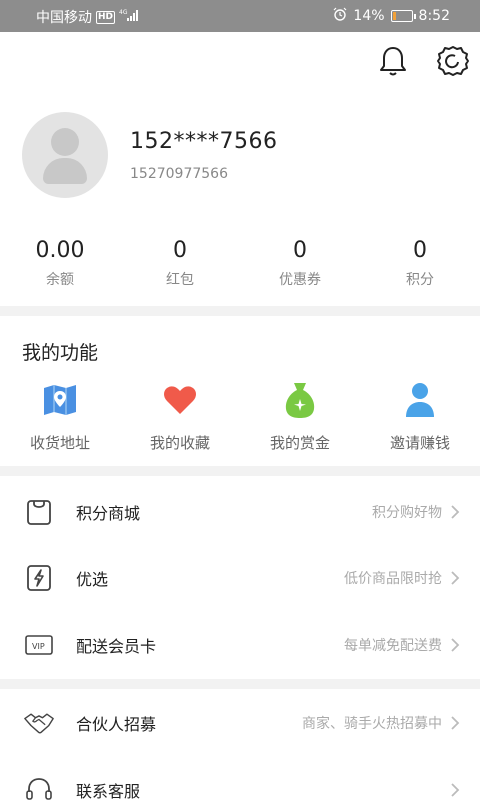 The width and height of the screenshot is (480, 800). I want to click on map-pin-icon, so click(60, 400).